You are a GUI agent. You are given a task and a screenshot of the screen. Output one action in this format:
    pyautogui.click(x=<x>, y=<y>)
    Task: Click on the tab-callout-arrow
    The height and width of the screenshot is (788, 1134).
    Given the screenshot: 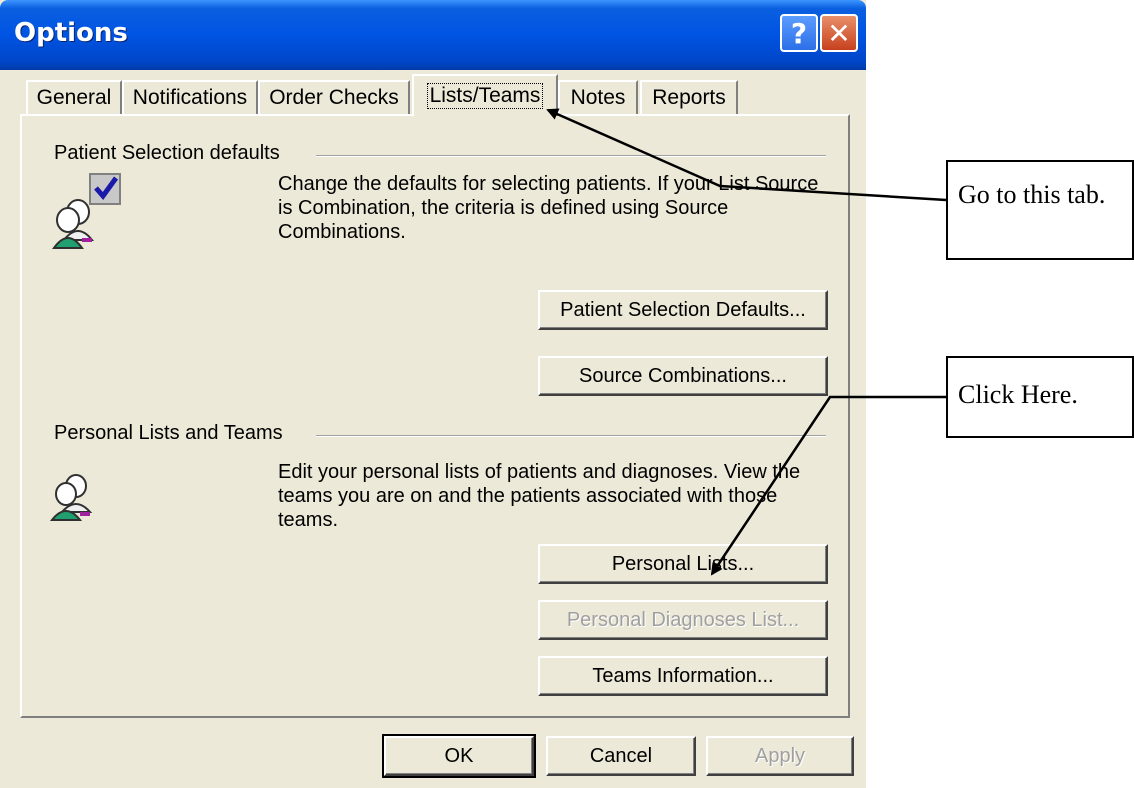 What is the action you would take?
    pyautogui.click(x=746, y=155)
    